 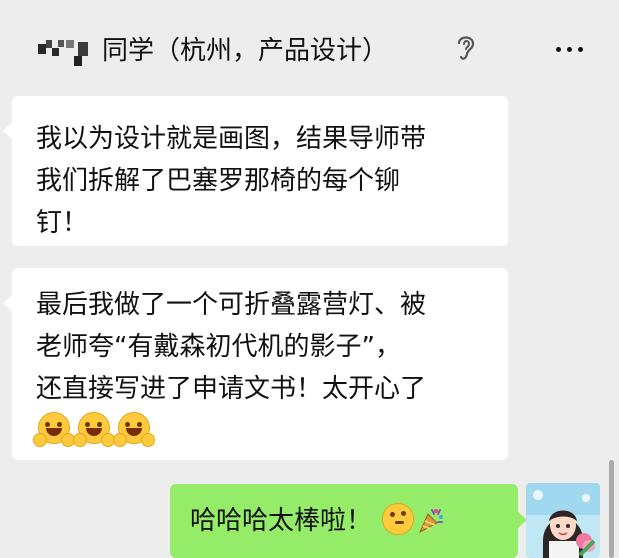 What do you see at coordinates (611, 509) in the screenshot?
I see `scrollbar-thumb` at bounding box center [611, 509].